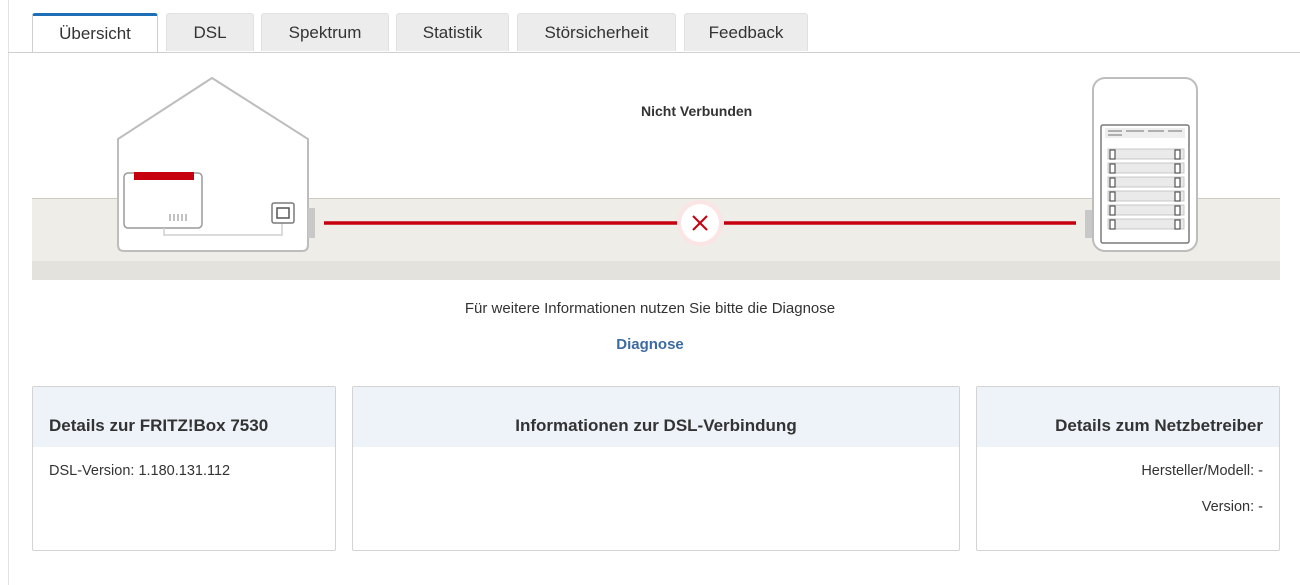 Image resolution: width=1300 pixels, height=585 pixels. I want to click on right-connector-stub, so click(1088, 224).